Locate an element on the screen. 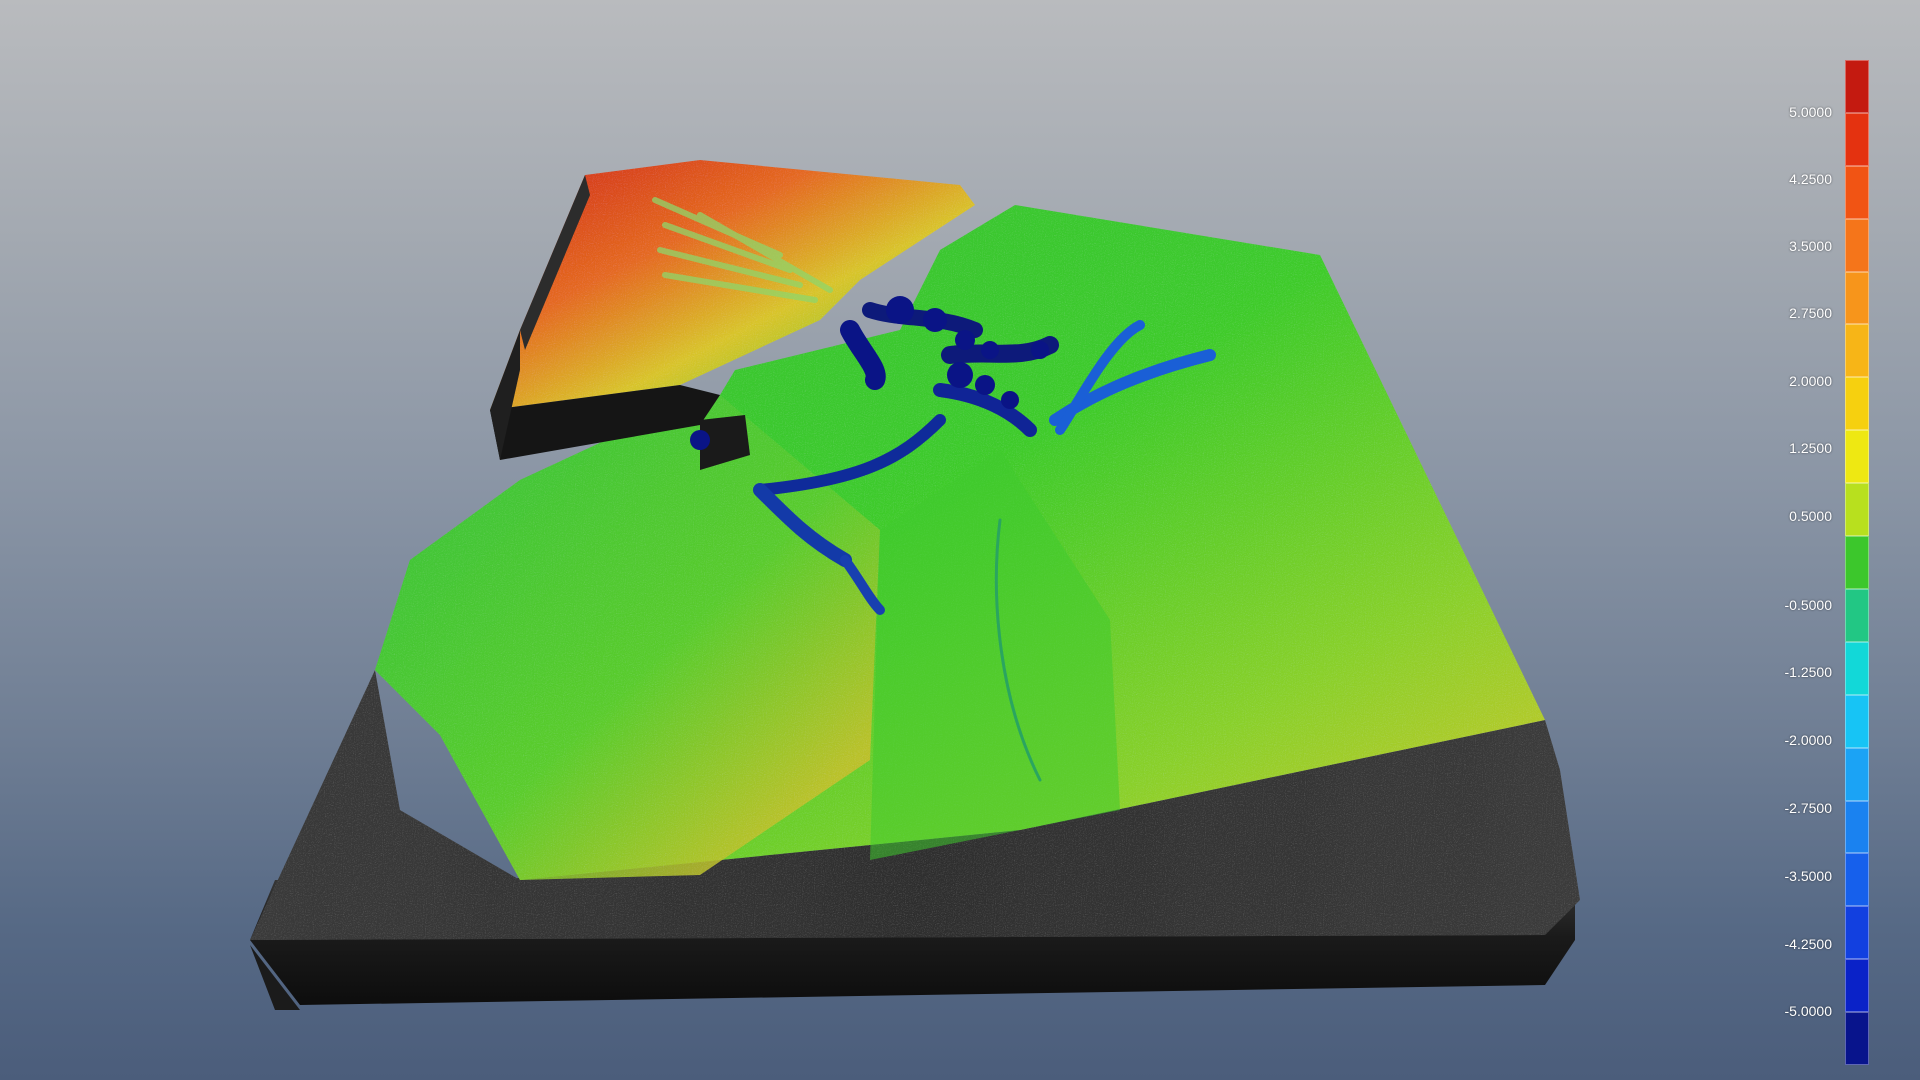  legend-tick-label: 1.2500 is located at coordinates (1810, 448).